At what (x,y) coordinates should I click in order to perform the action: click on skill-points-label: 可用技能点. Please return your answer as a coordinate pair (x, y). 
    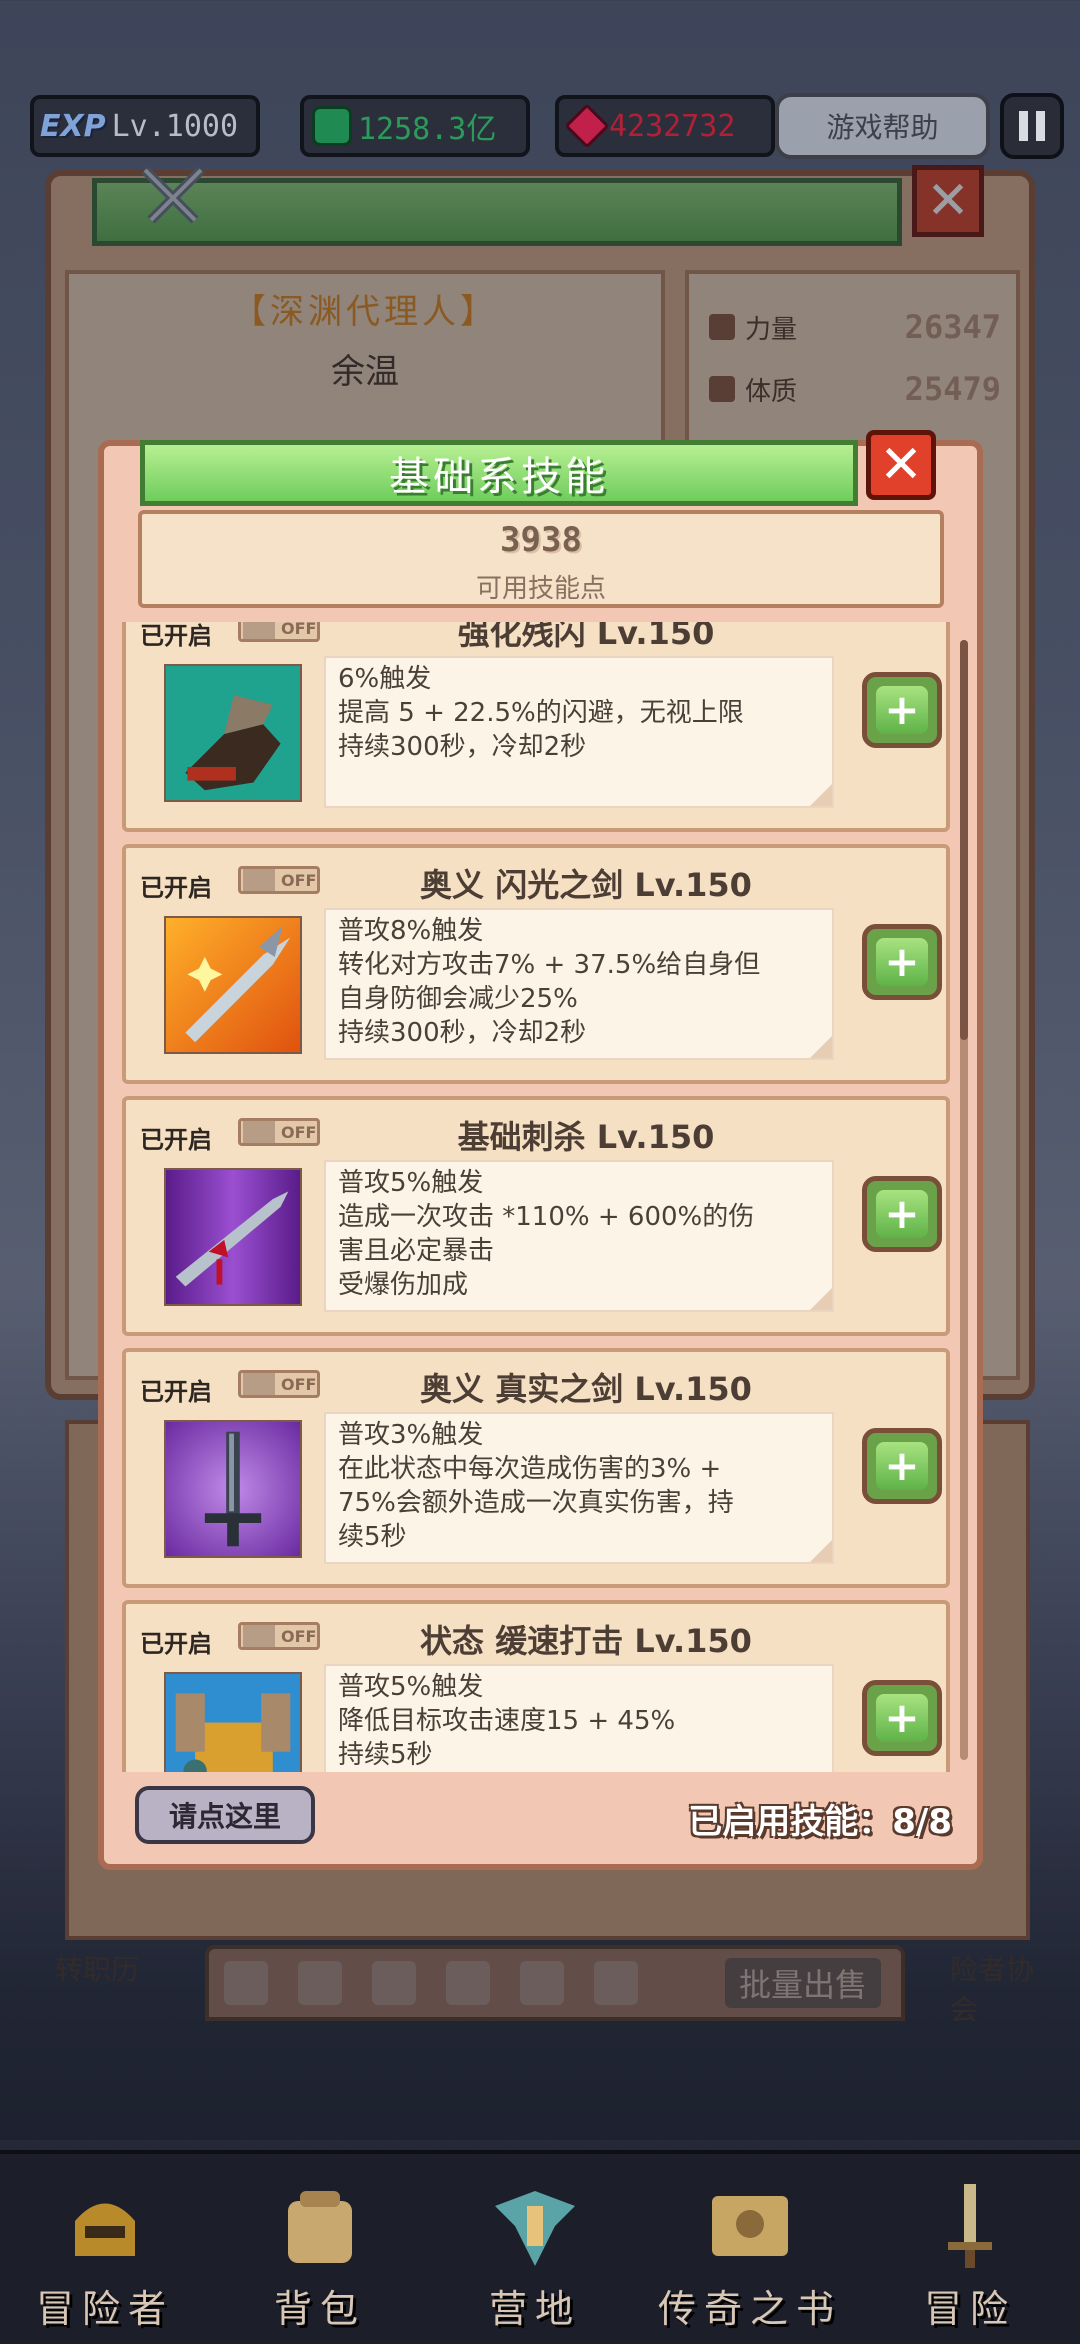
    Looking at the image, I should click on (540, 589).